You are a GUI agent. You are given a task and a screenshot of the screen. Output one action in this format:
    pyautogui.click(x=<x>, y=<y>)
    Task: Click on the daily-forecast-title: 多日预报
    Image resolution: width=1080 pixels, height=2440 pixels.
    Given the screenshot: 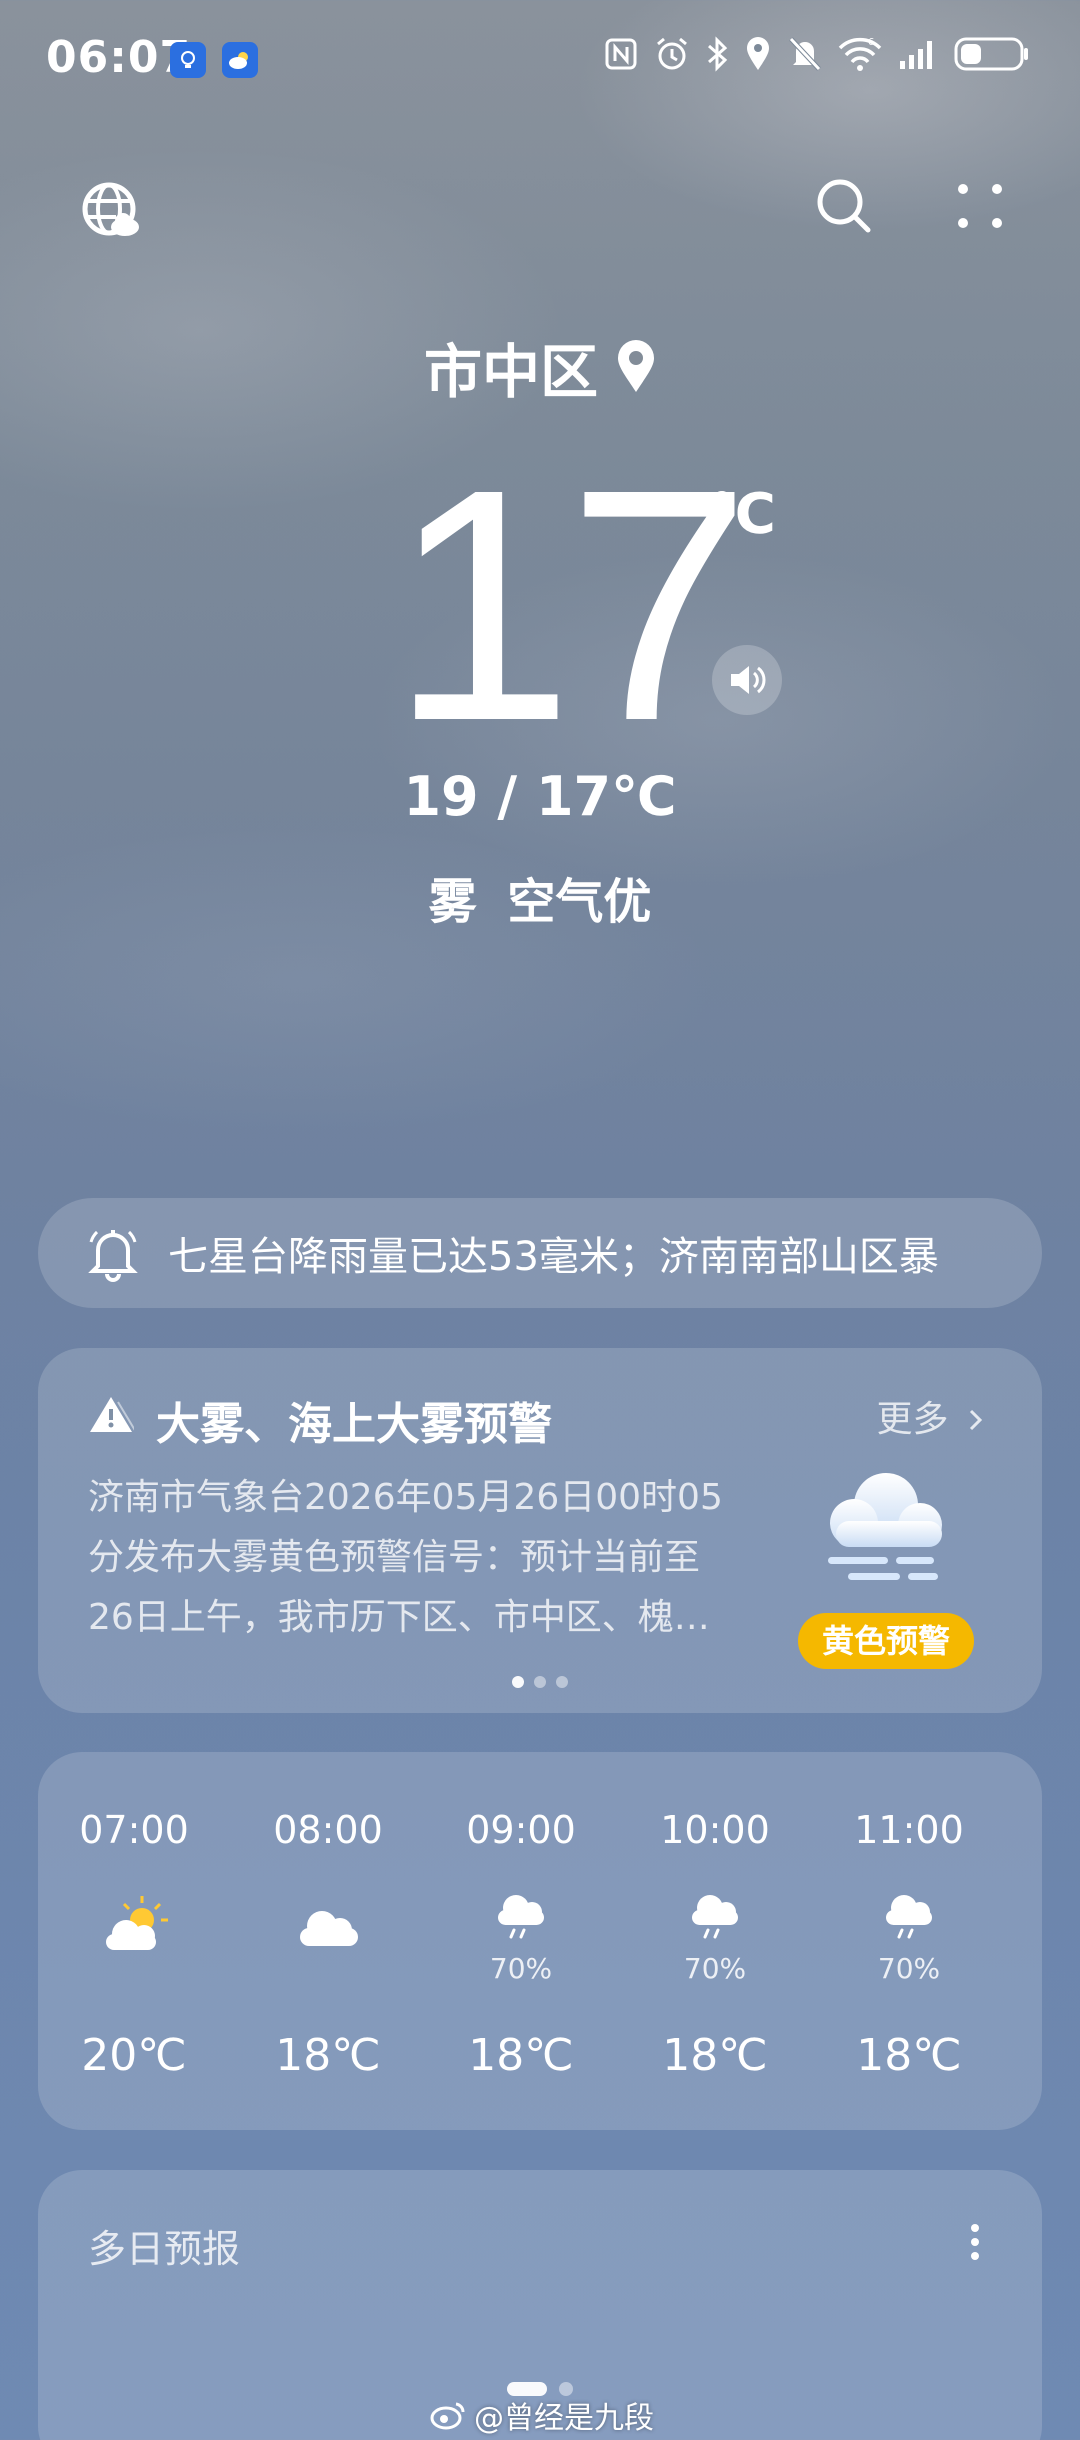 What is the action you would take?
    pyautogui.click(x=164, y=2249)
    